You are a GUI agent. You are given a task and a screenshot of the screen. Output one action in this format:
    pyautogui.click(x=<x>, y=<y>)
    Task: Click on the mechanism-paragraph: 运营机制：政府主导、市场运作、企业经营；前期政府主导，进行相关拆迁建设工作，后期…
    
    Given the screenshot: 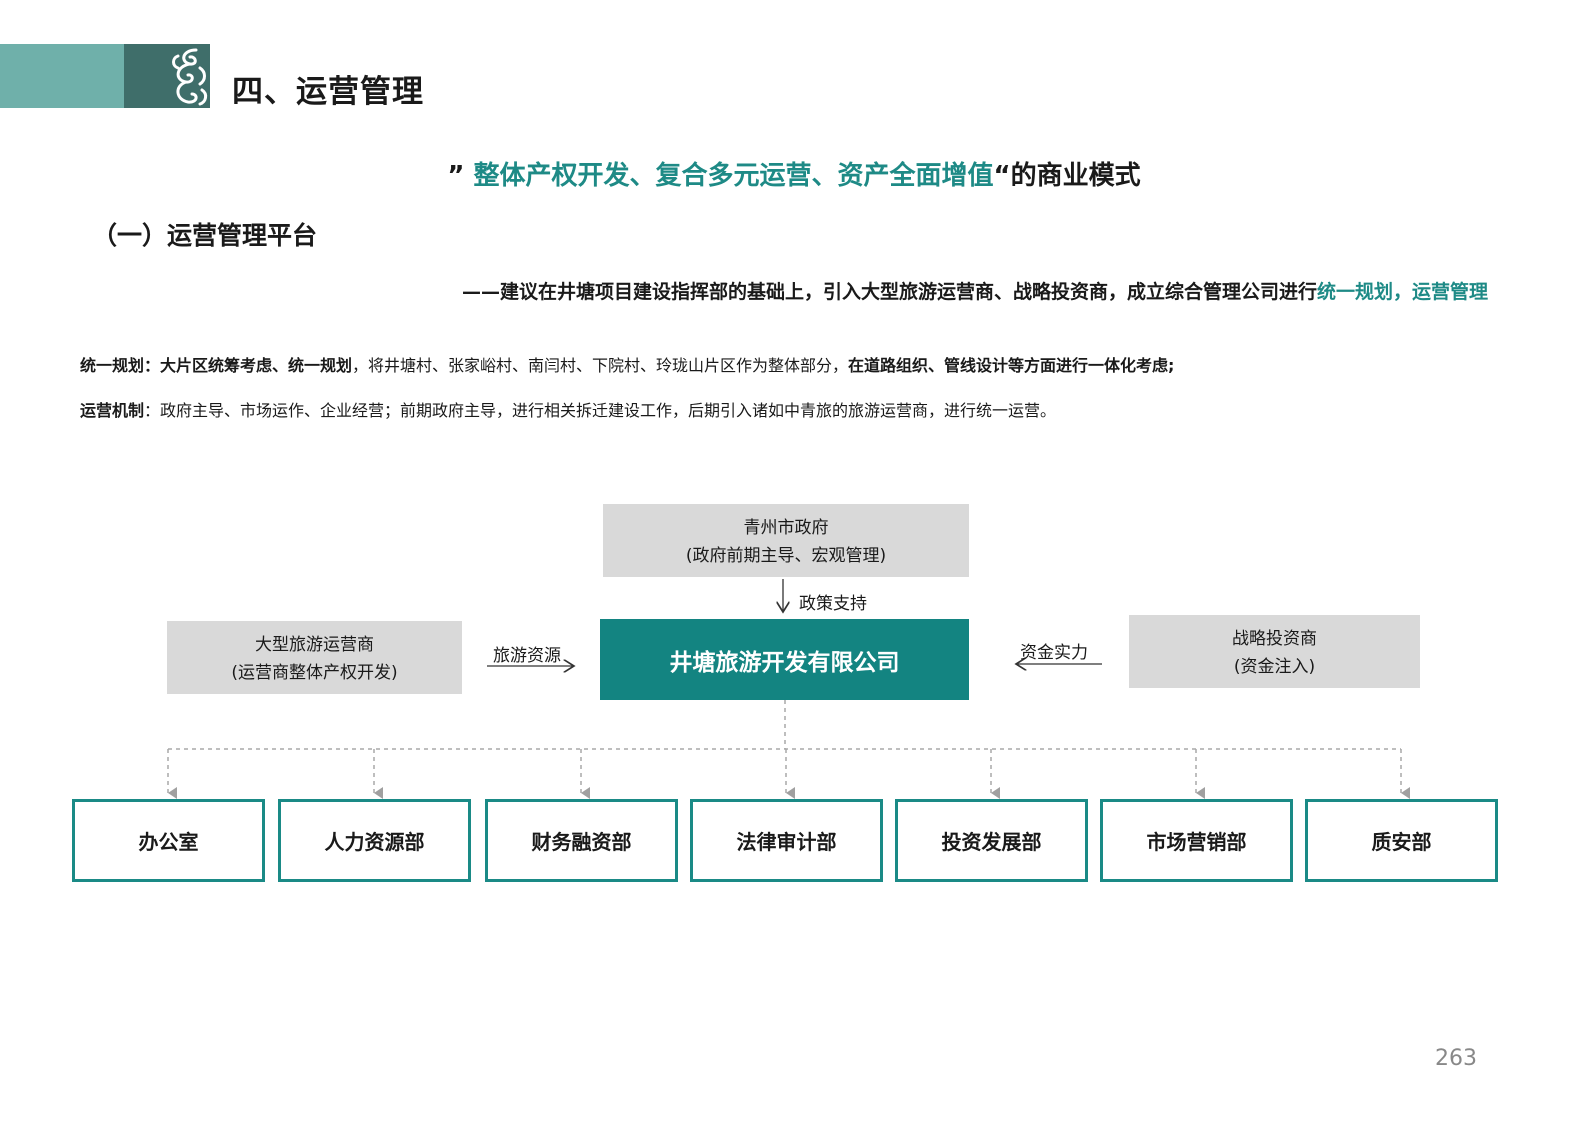 What is the action you would take?
    pyautogui.click(x=568, y=409)
    